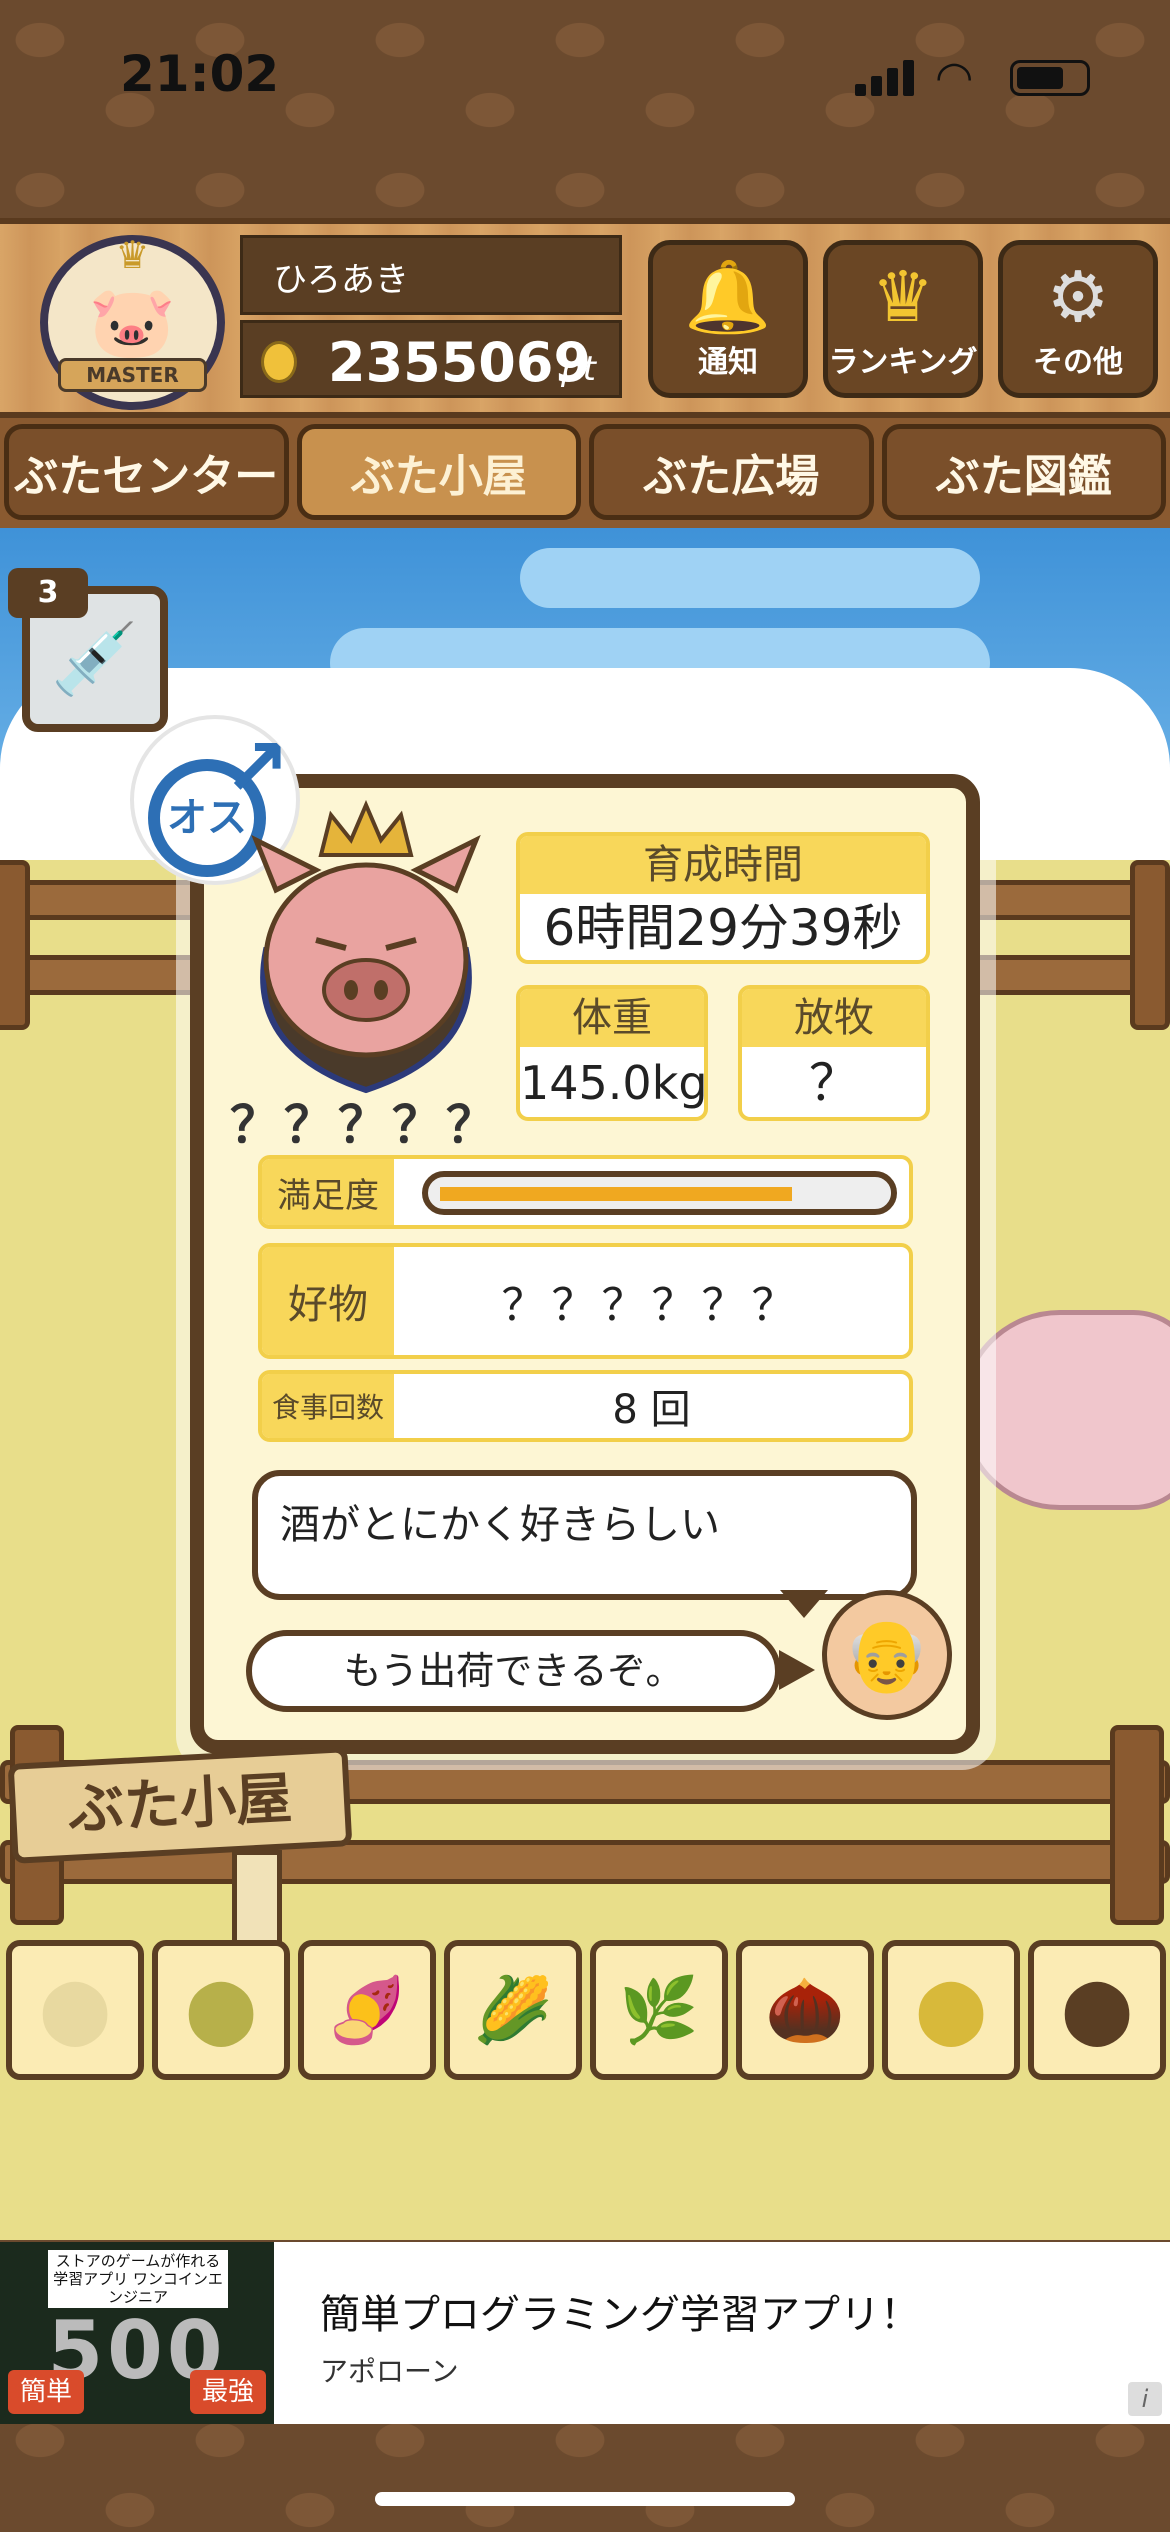 This screenshot has width=1170, height=2532. I want to click on ranking-button: ♛ ランキング, so click(903, 319).